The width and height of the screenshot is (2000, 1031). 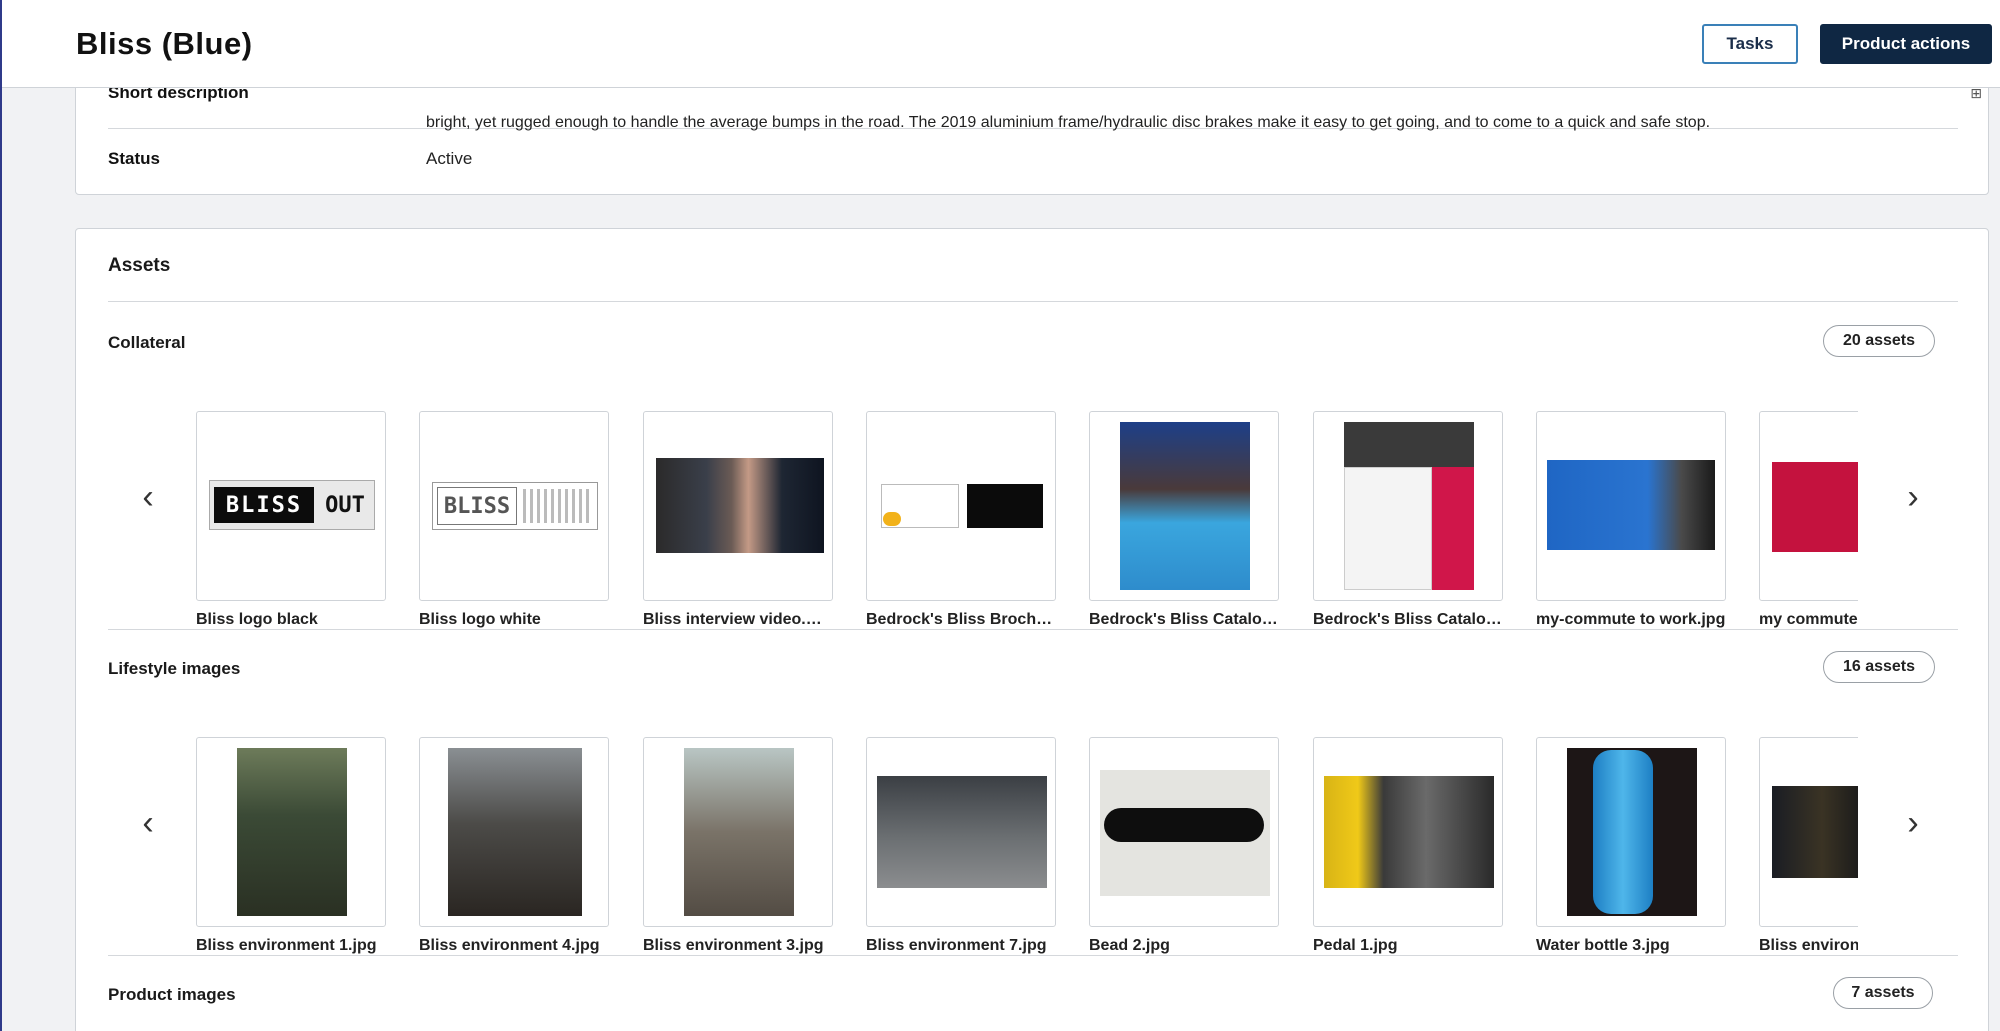 What do you see at coordinates (509, 945) in the screenshot?
I see `asset-name: Bliss environment 4.jpg` at bounding box center [509, 945].